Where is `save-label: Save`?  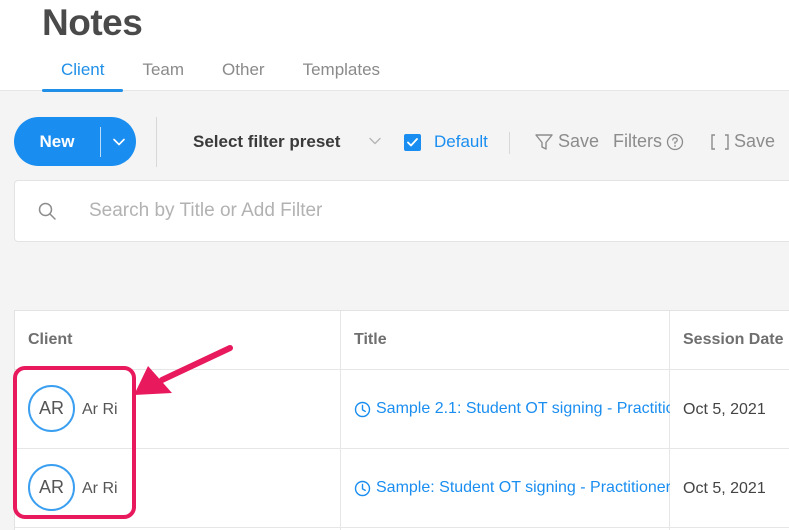 save-label: Save is located at coordinates (755, 141).